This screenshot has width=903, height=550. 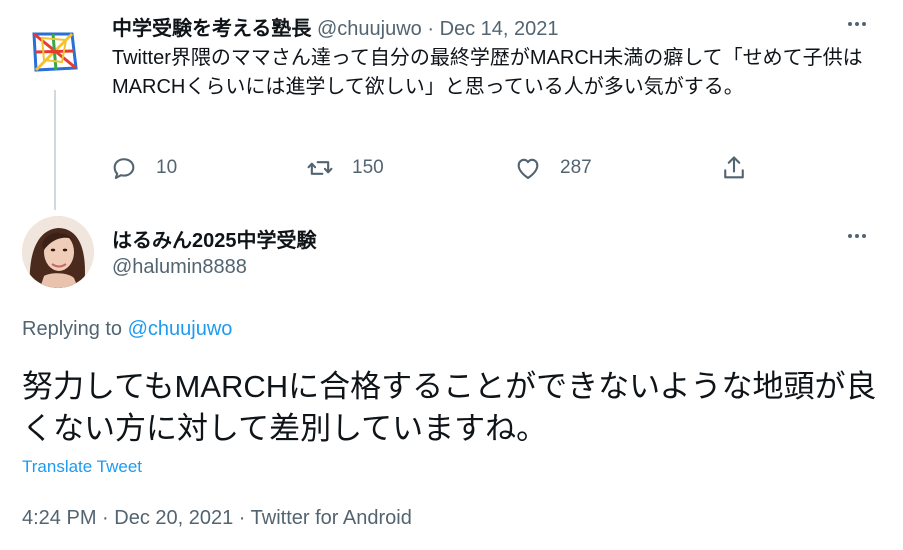 I want to click on like-count: 287, so click(x=576, y=167).